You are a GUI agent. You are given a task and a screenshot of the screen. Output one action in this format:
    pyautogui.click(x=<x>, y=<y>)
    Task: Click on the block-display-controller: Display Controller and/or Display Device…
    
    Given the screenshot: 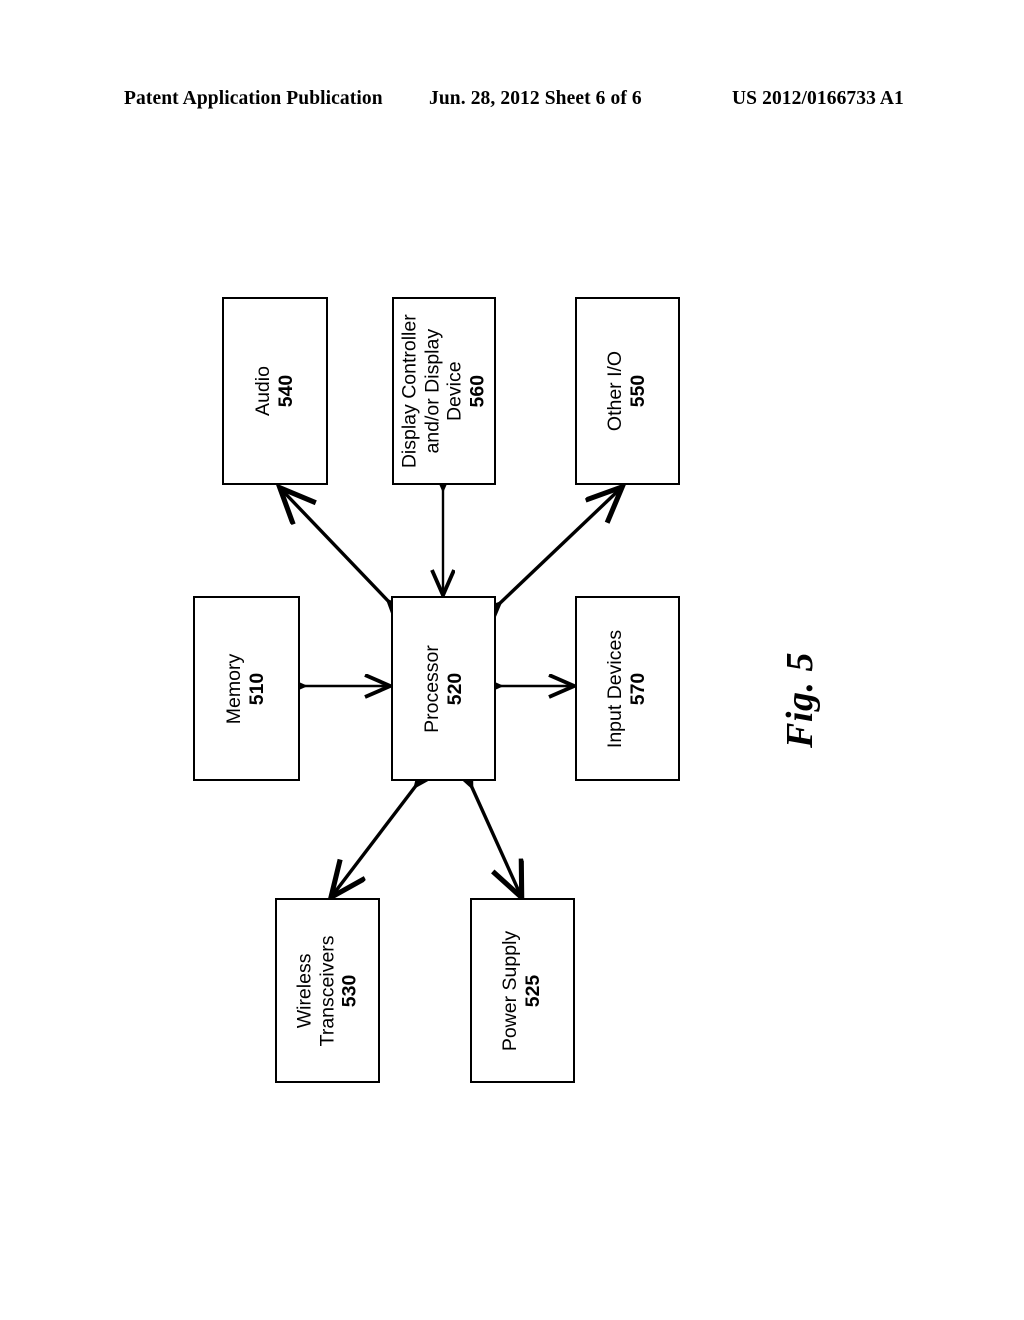 What is the action you would take?
    pyautogui.click(x=444, y=391)
    